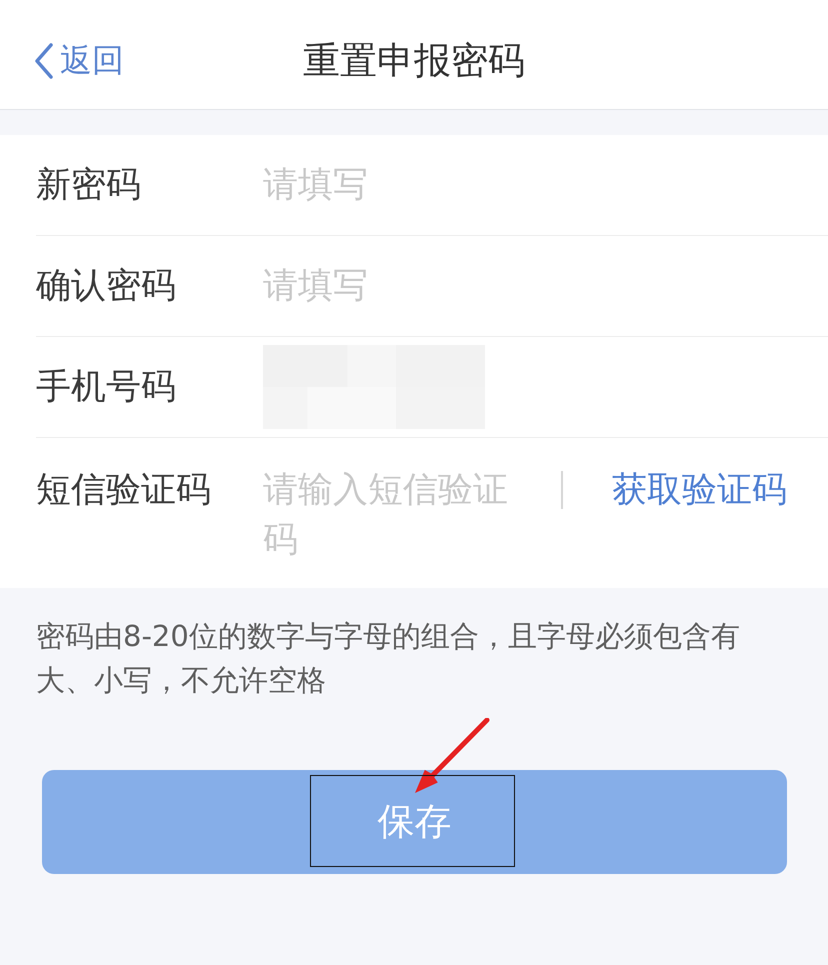 Image resolution: width=828 pixels, height=965 pixels. I want to click on chevron-left-icon, so click(44, 60).